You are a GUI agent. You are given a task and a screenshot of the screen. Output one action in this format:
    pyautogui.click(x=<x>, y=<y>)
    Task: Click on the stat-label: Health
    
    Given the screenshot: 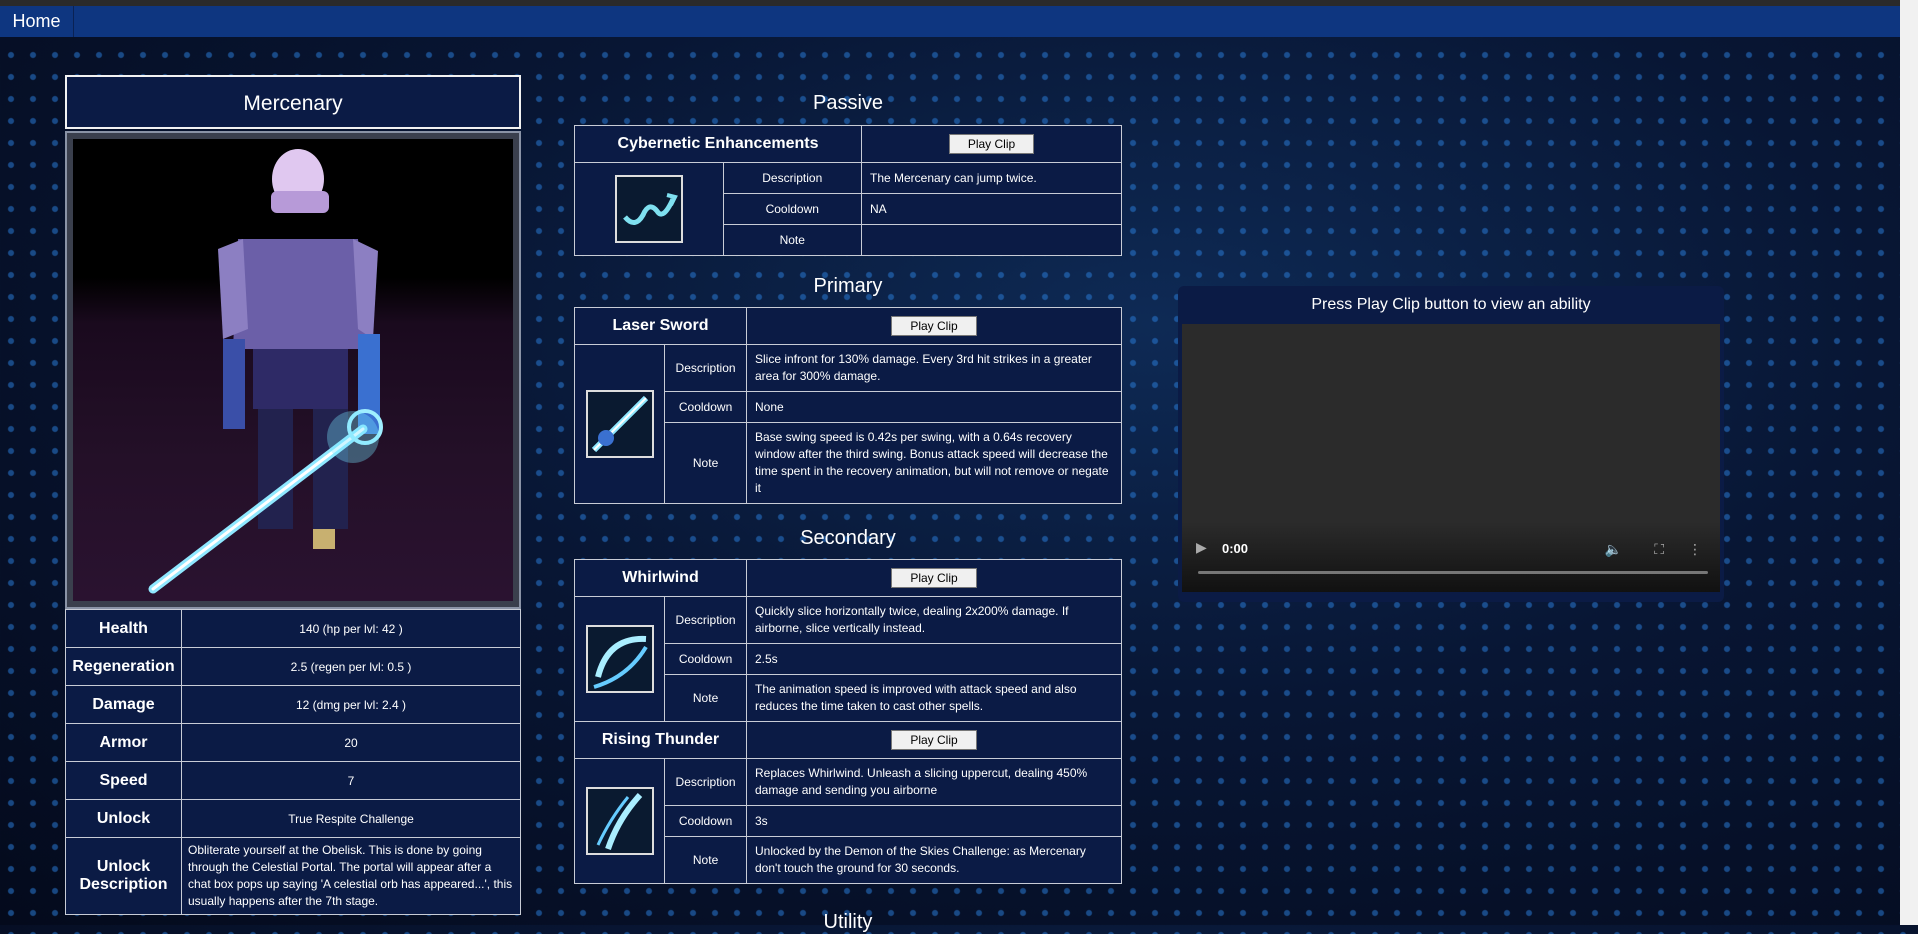 What is the action you would take?
    pyautogui.click(x=123, y=628)
    